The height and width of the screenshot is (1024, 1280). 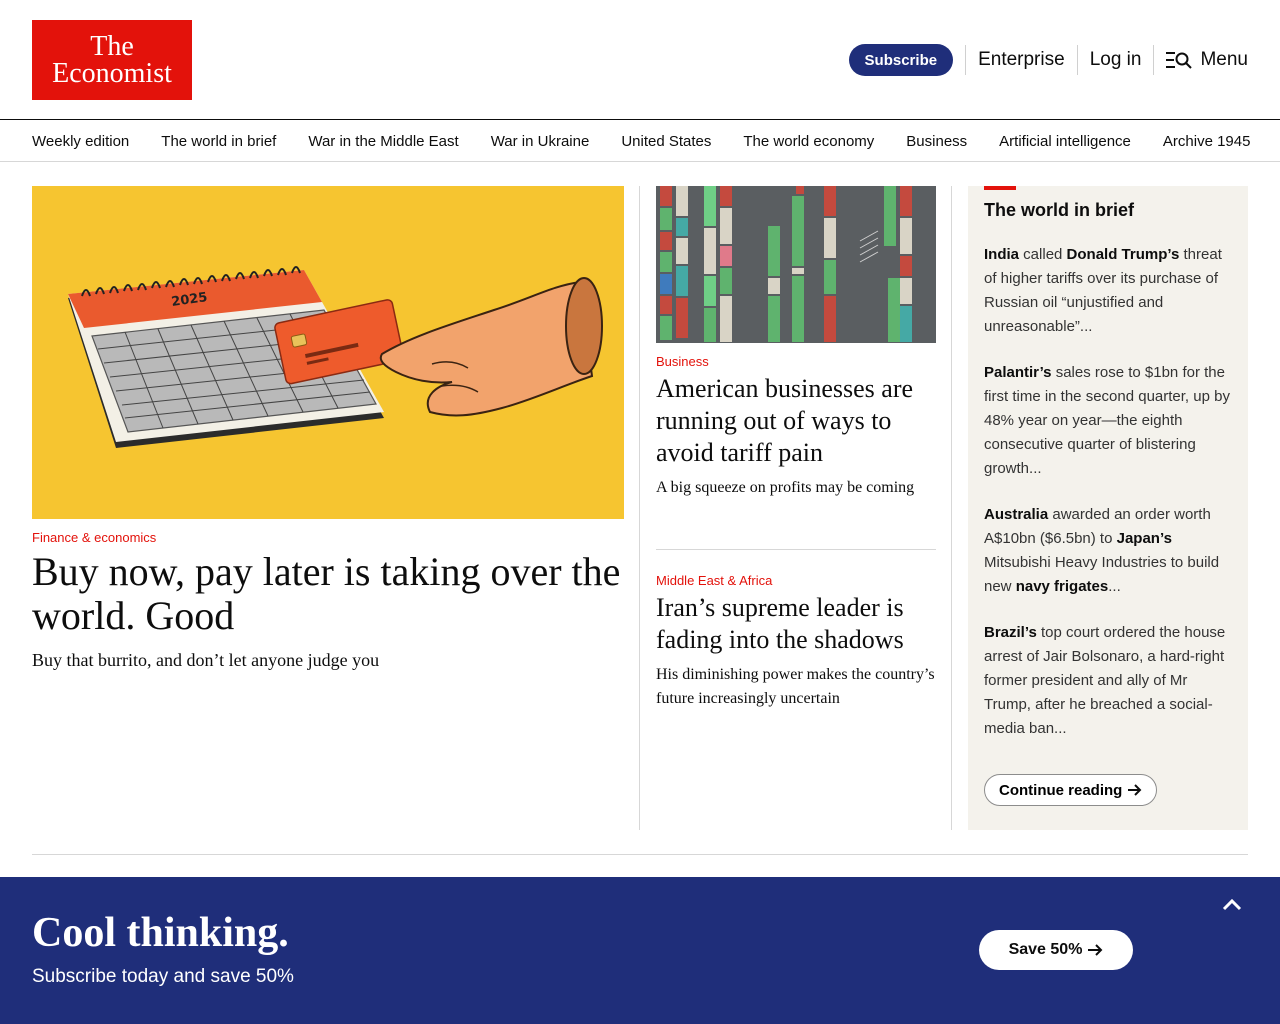 What do you see at coordinates (682, 361) in the screenshot?
I see `story1-kicker: Business` at bounding box center [682, 361].